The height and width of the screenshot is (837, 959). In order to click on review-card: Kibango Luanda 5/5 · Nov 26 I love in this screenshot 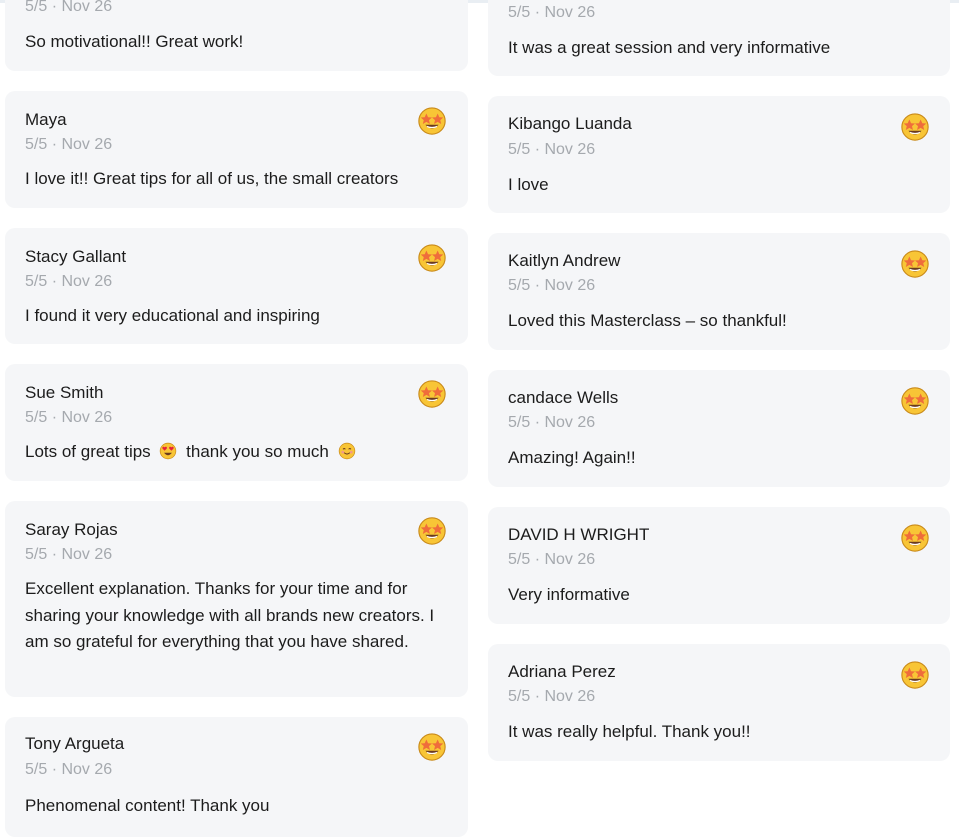, I will do `click(719, 154)`.